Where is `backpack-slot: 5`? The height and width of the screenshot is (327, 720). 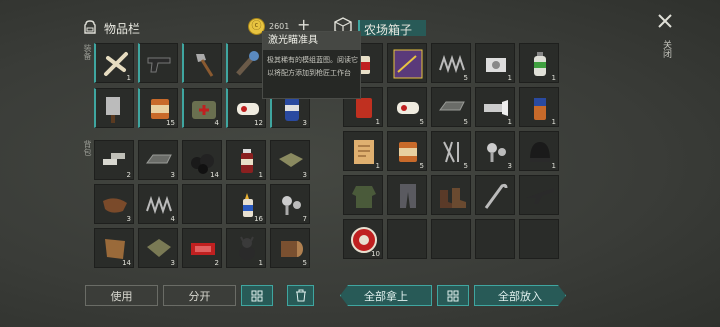
backpack-slot: 5 is located at coordinates (290, 248).